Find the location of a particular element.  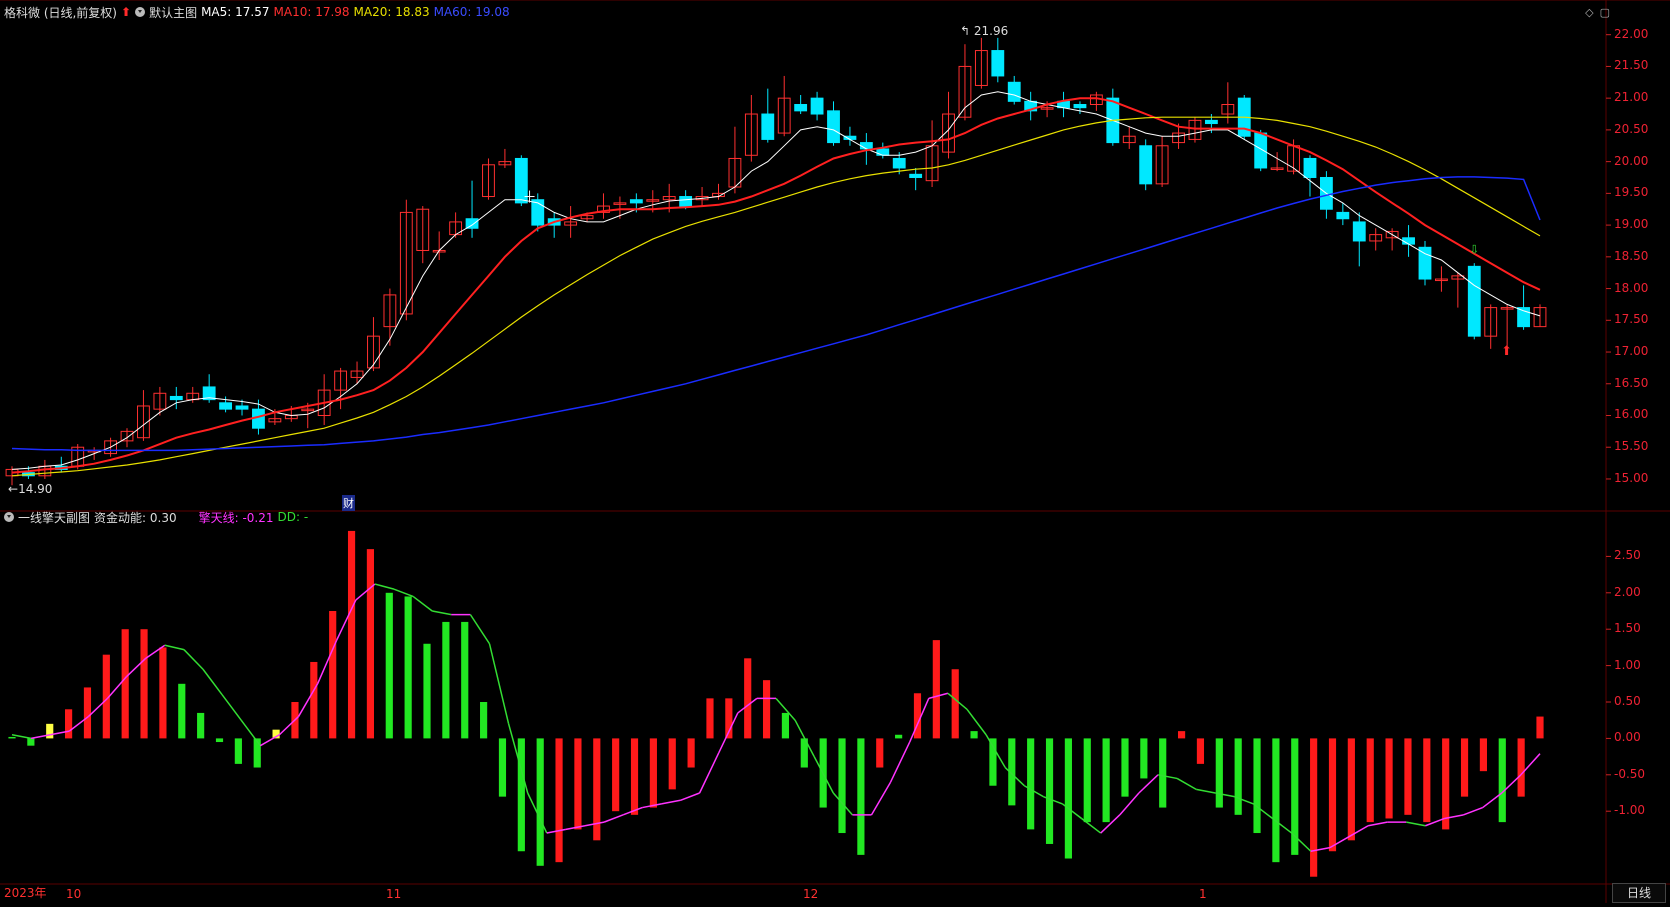

main-y-tick-label: 16.50 is located at coordinates (1631, 382).